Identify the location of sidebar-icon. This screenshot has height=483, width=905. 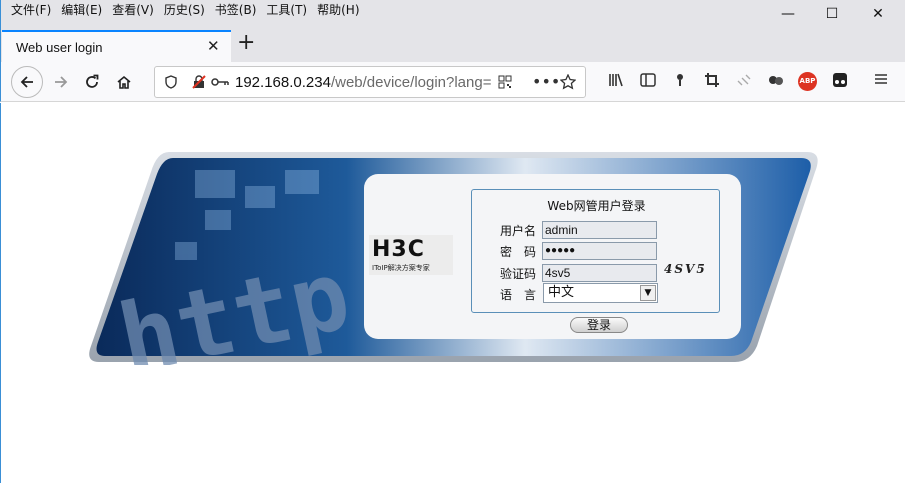
(648, 80).